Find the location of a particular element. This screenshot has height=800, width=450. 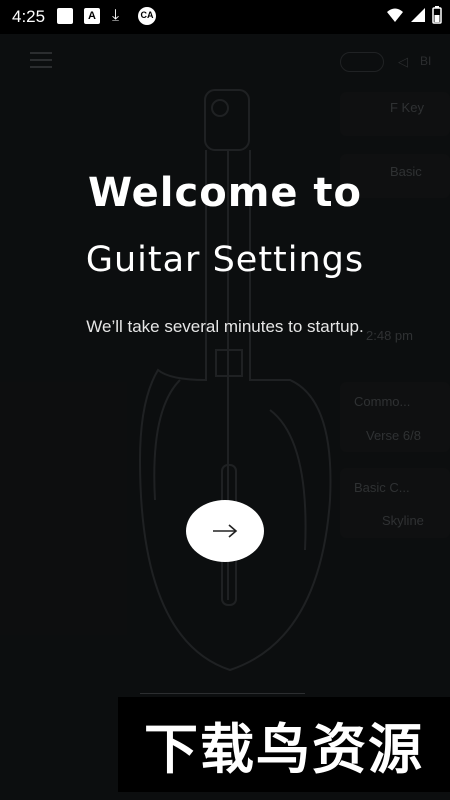

status-time: 4:25 is located at coordinates (29, 16).